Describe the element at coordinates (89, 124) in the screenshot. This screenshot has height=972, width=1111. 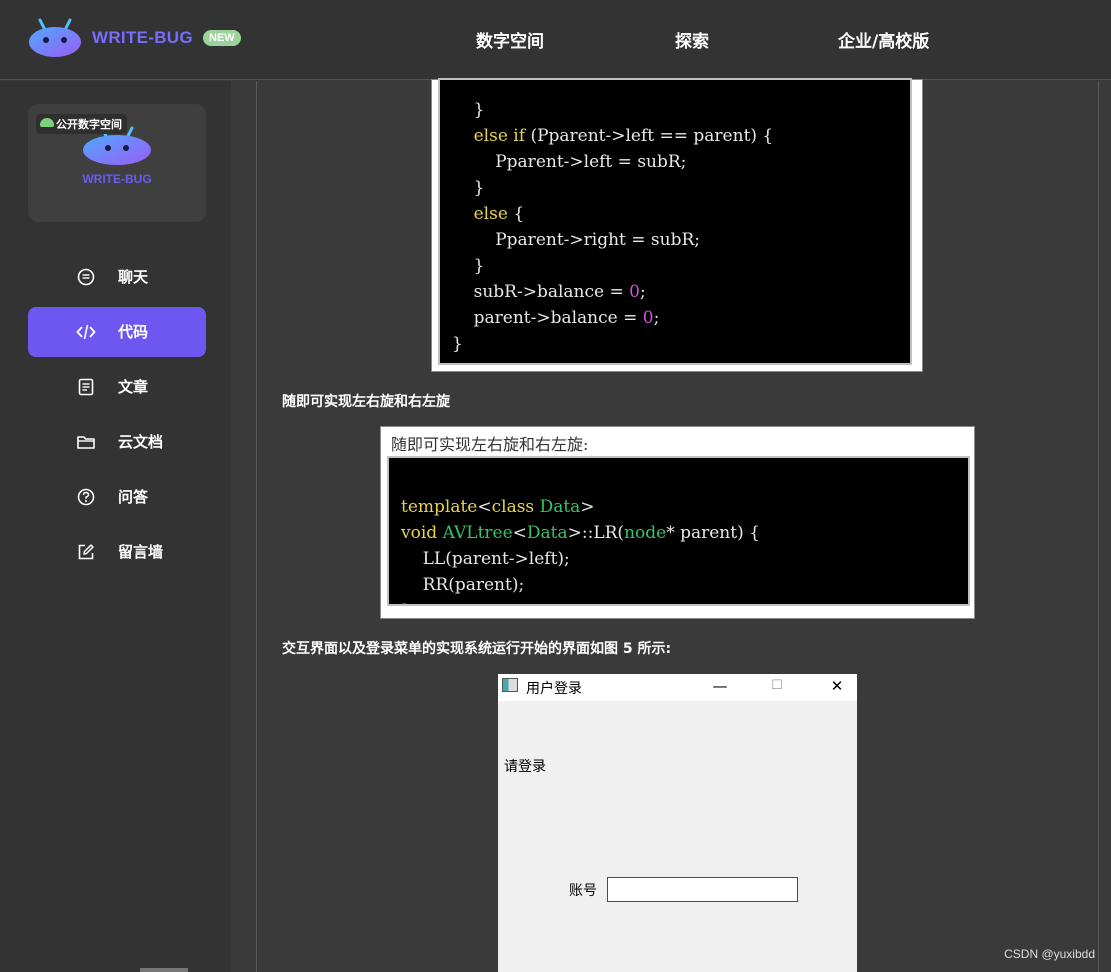
I see `public-space-tag-label: 公开数字空间` at that location.